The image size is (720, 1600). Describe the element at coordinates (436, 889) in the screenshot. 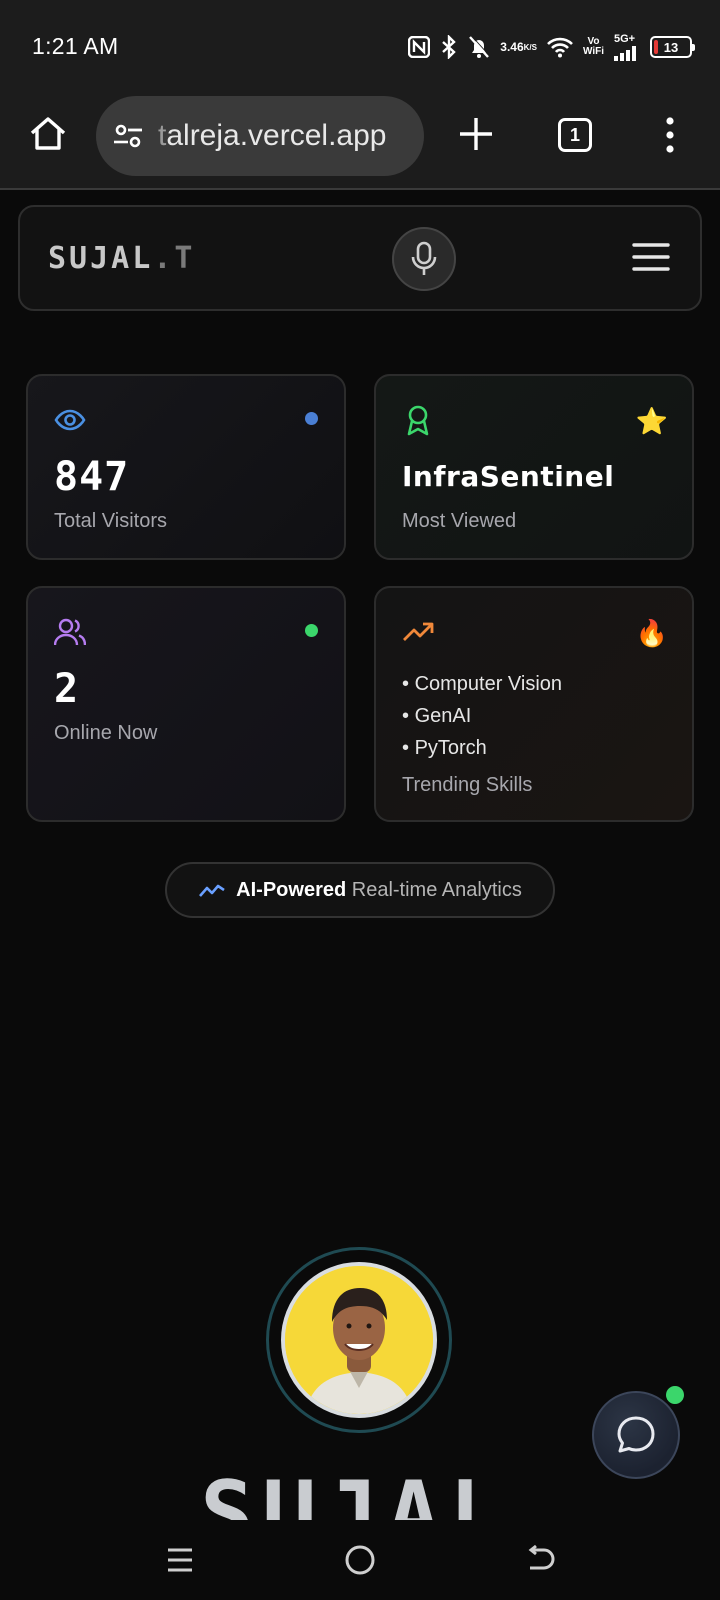

I see `analytics-rest: Real-time Analytics` at that location.